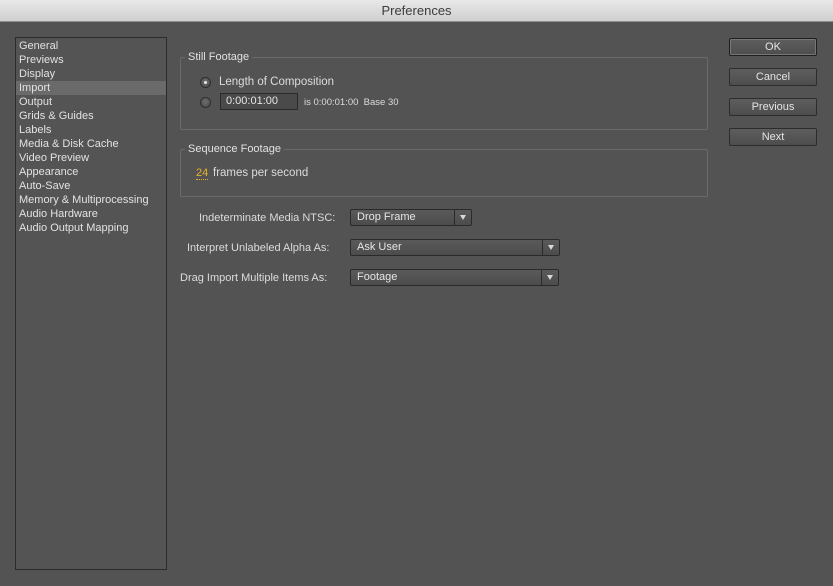 The height and width of the screenshot is (586, 833). I want to click on drag-import-dropdown: Footage, so click(454, 277).